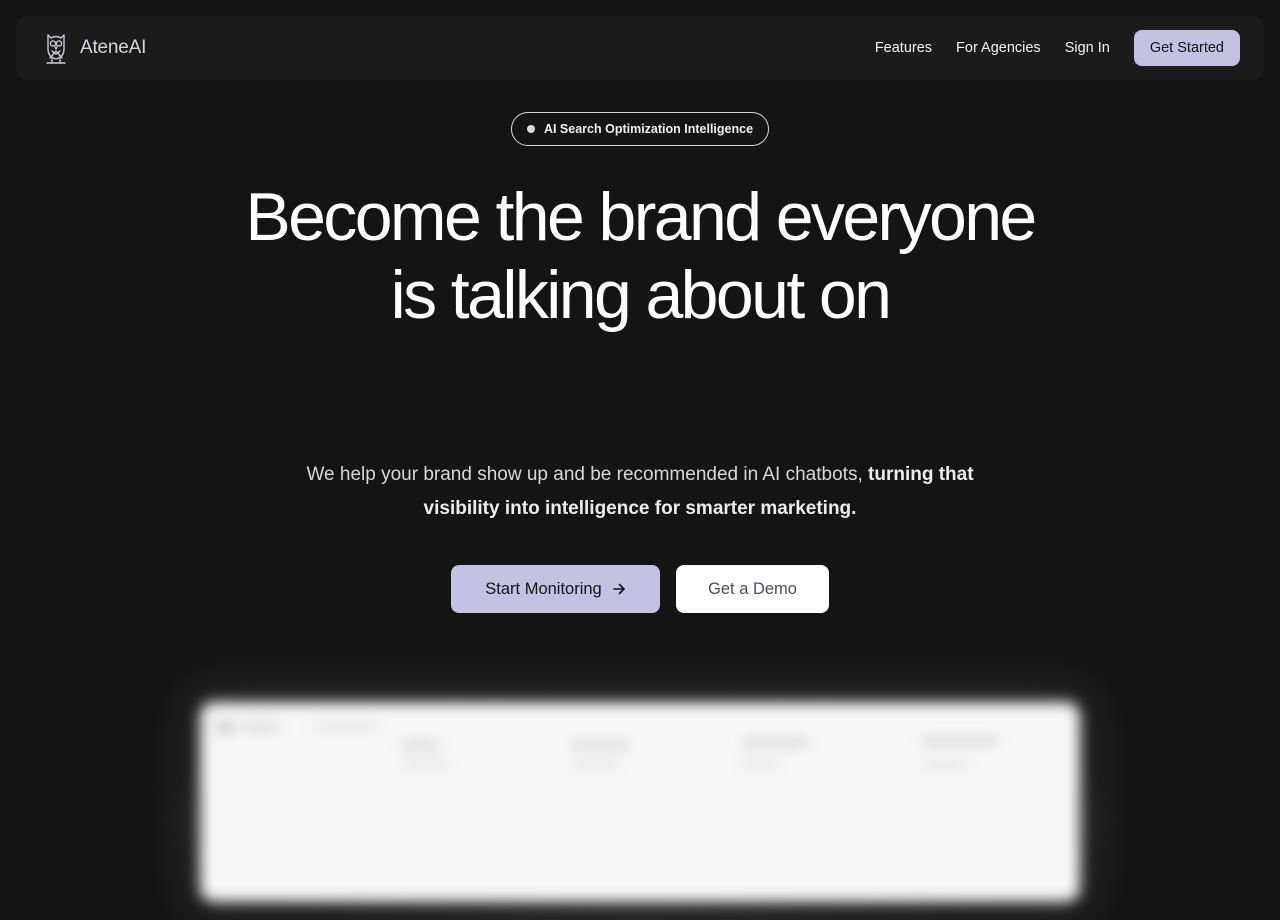 This screenshot has width=1280, height=920. What do you see at coordinates (640, 802) in the screenshot?
I see `dashboard-preview-card` at bounding box center [640, 802].